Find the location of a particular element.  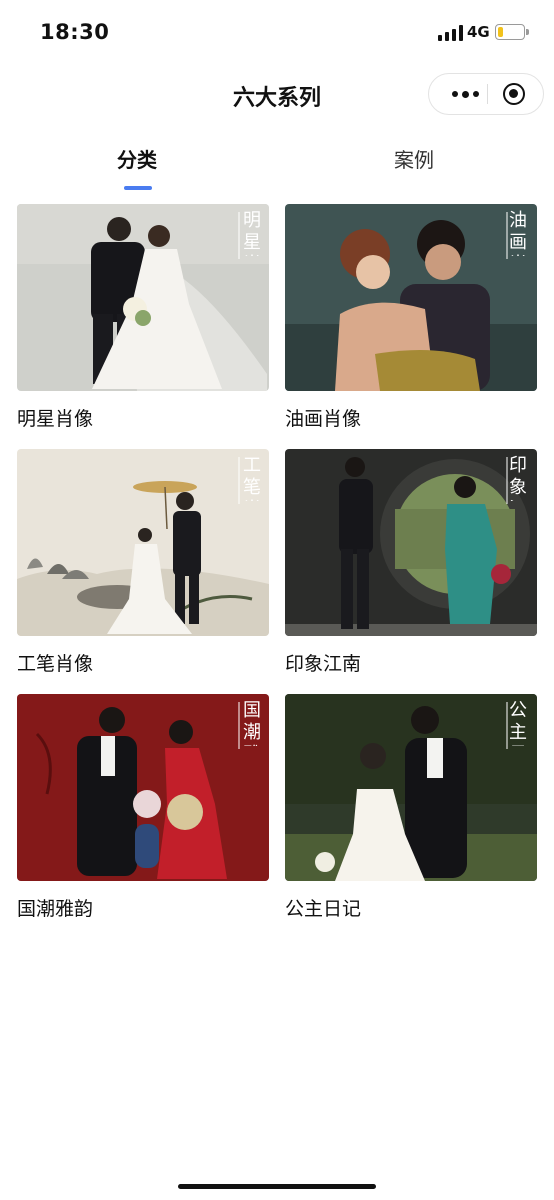

battery-icon is located at coordinates (512, 32).